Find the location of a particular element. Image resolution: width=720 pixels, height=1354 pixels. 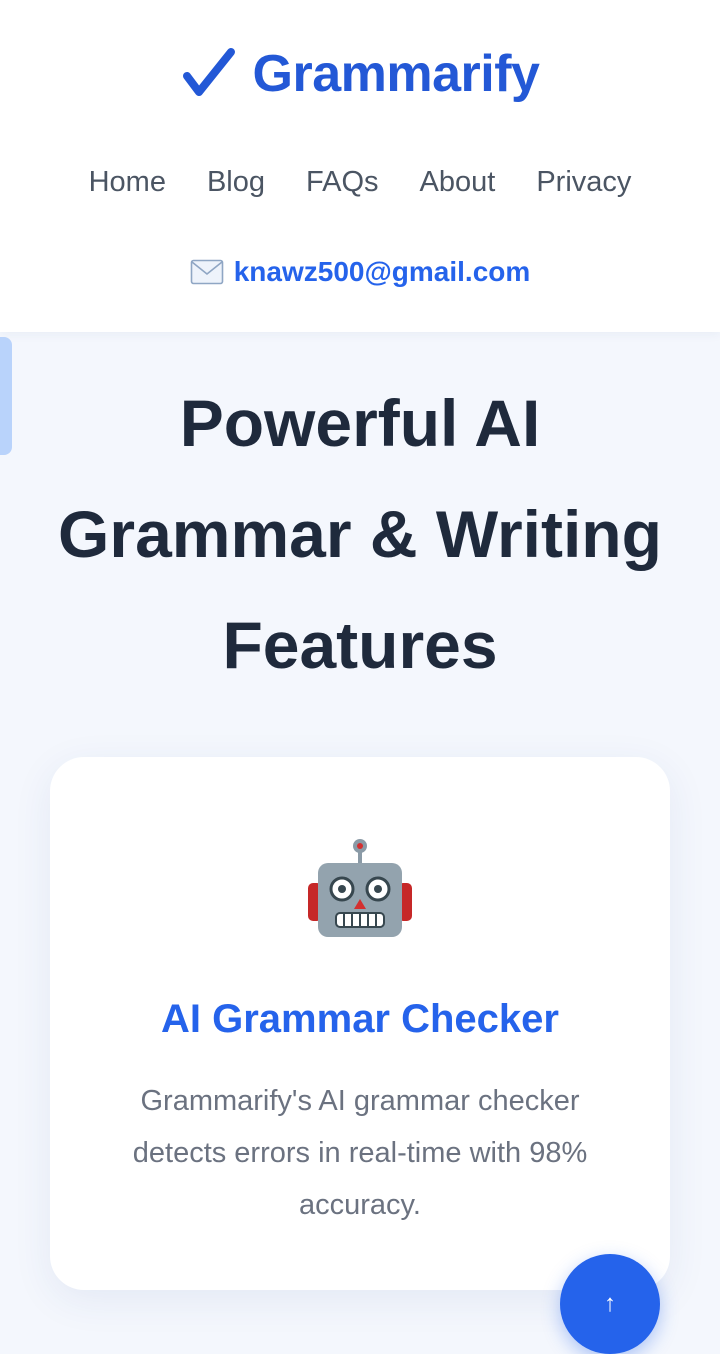

nav-faqs: FAQs is located at coordinates (342, 182).